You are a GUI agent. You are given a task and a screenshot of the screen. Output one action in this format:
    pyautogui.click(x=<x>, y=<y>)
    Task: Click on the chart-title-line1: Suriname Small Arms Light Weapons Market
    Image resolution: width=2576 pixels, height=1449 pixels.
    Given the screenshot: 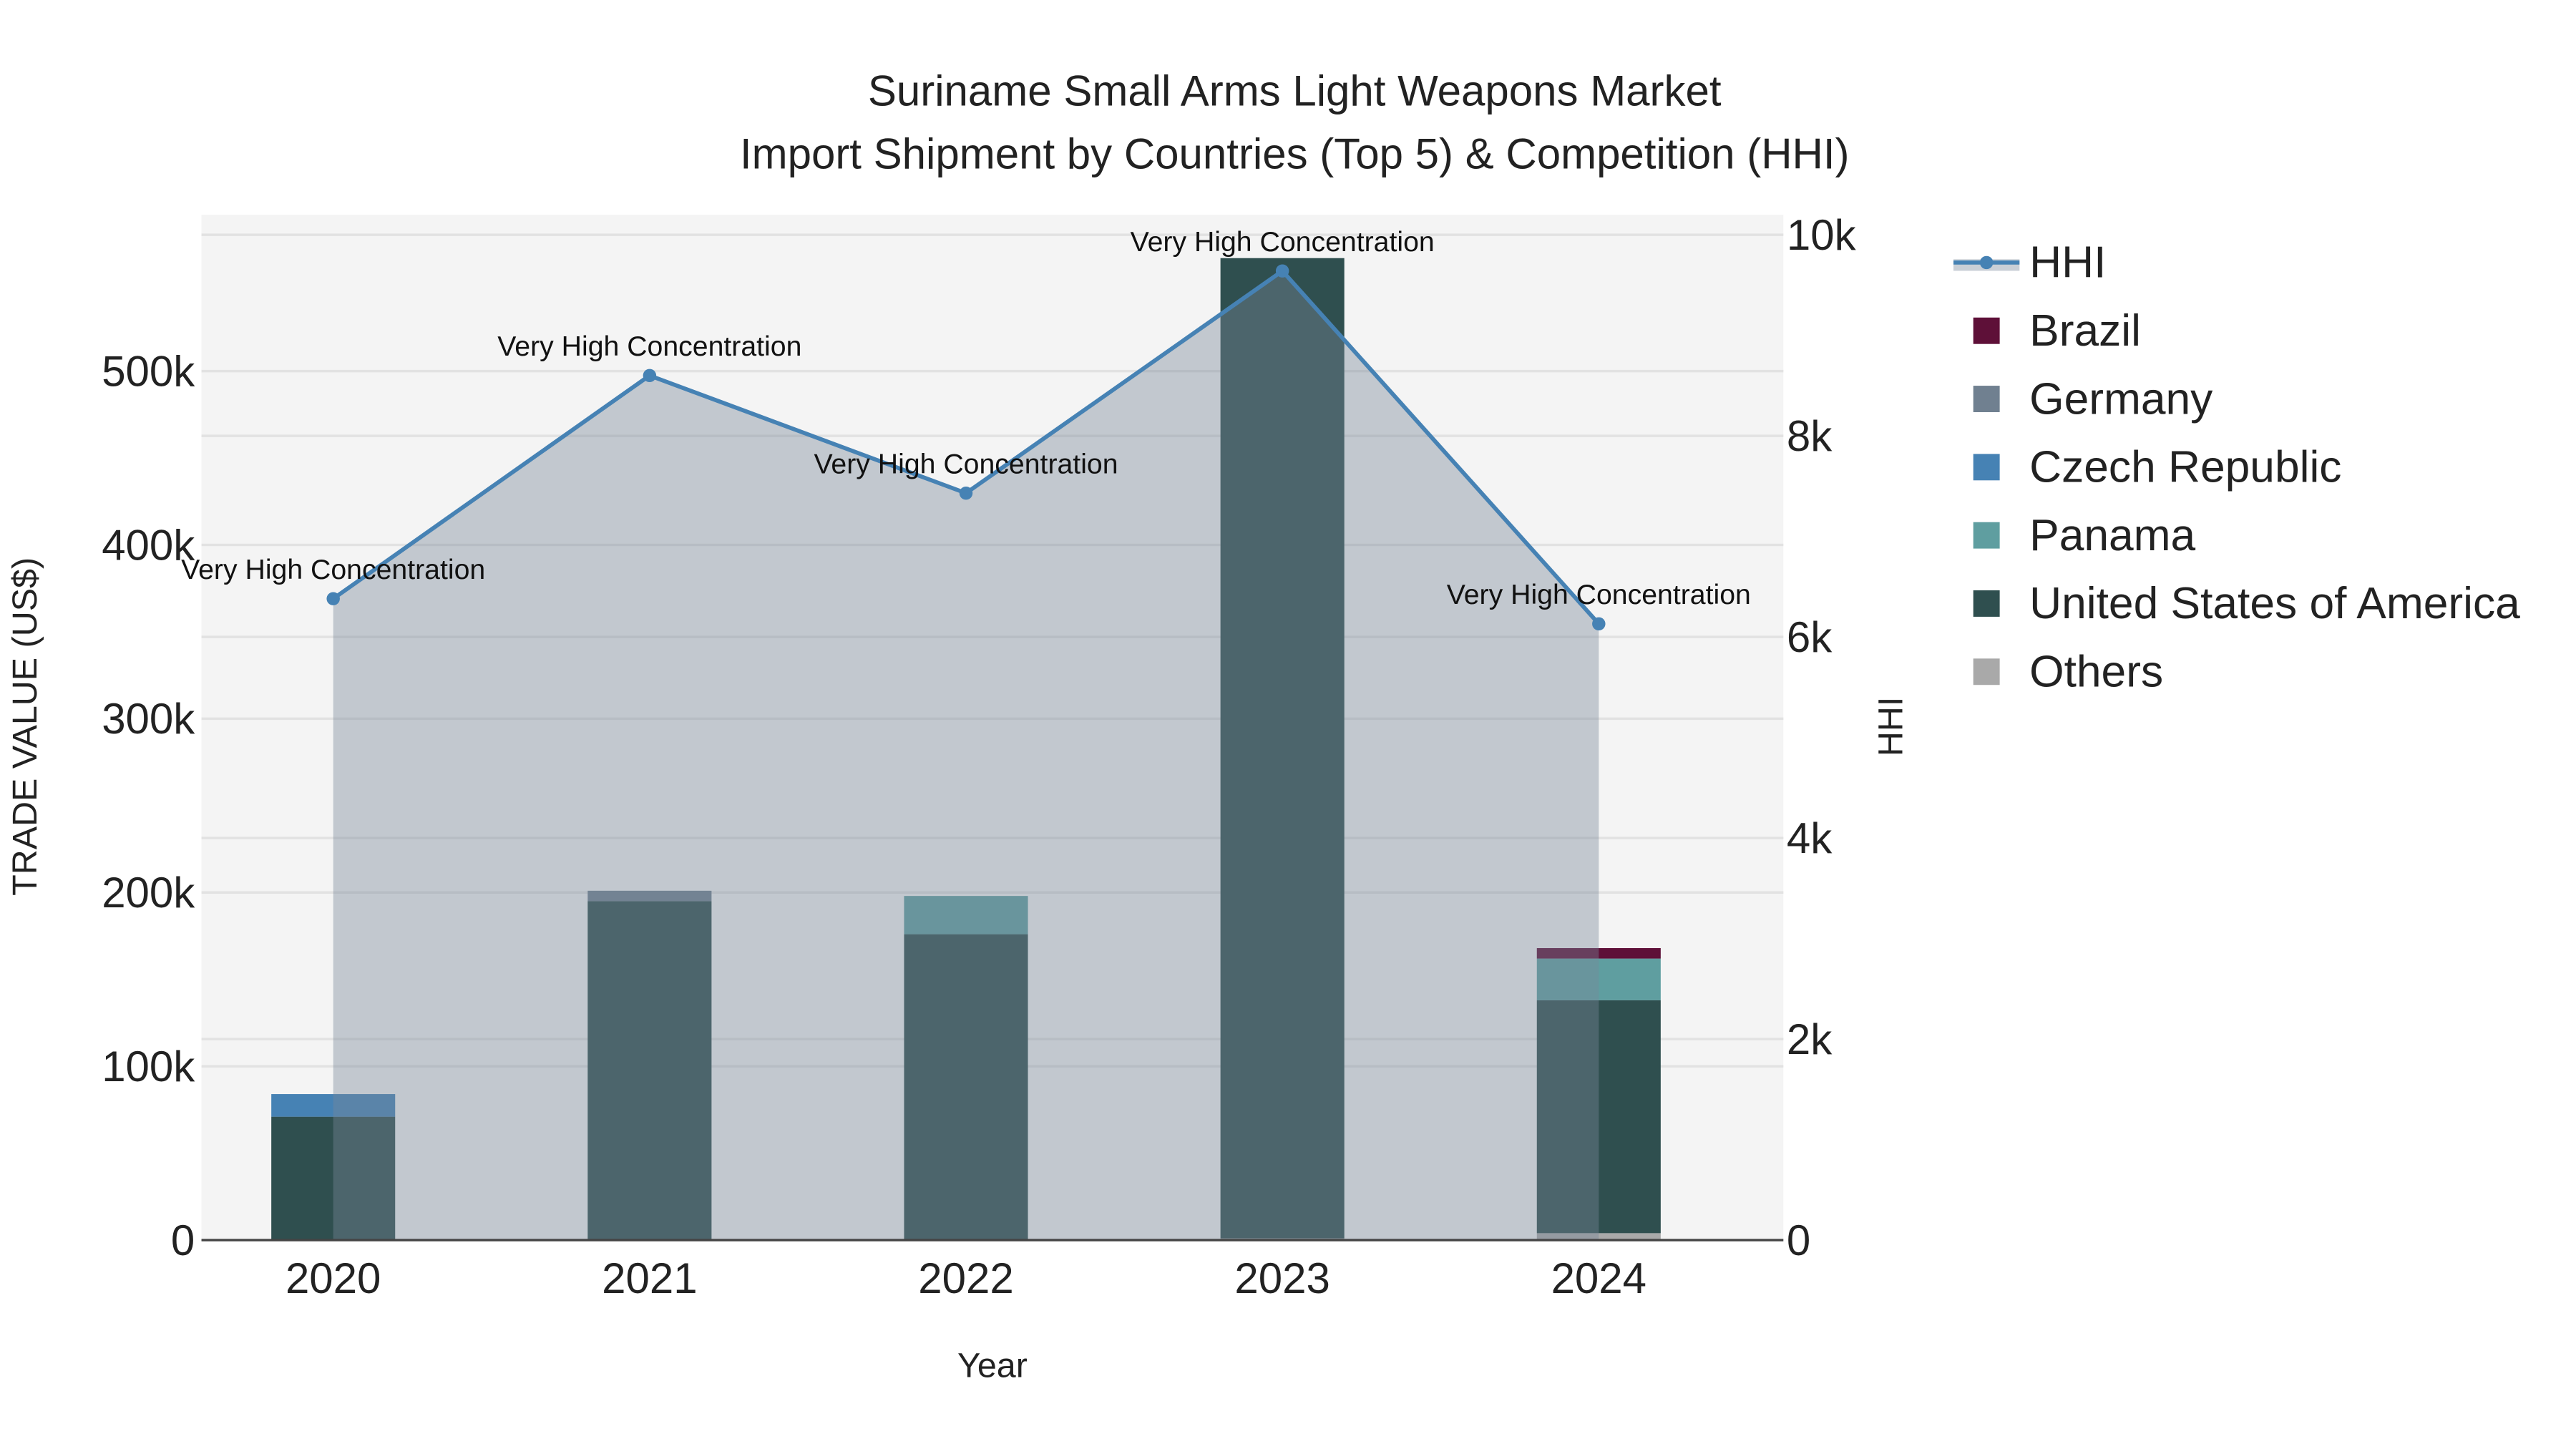 What is the action you would take?
    pyautogui.click(x=1295, y=91)
    